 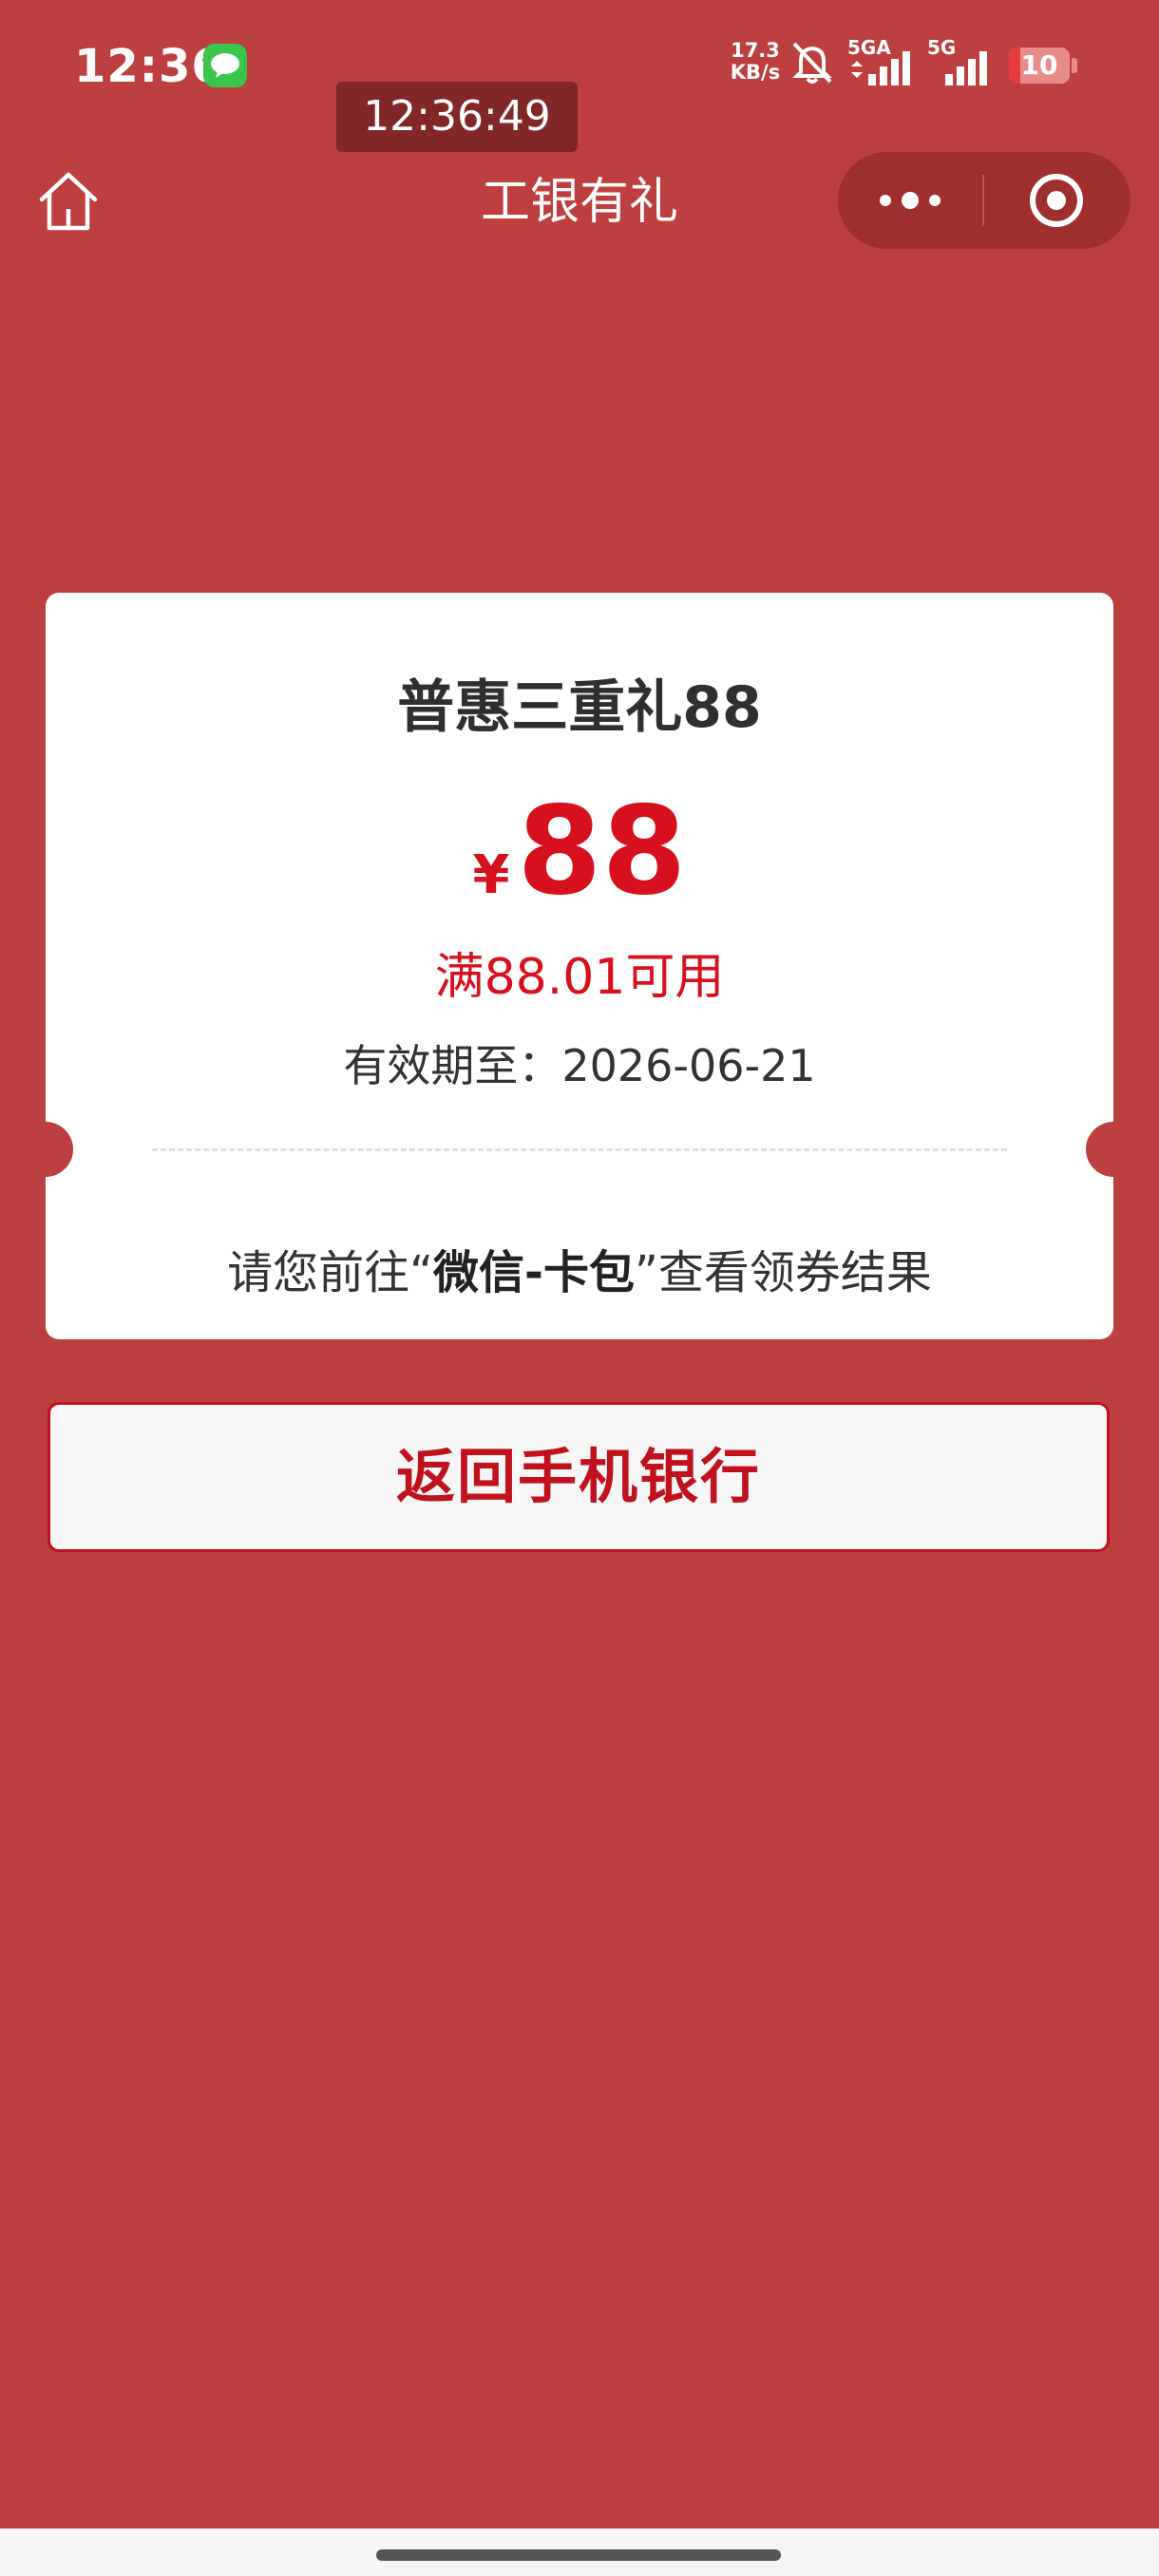 What do you see at coordinates (688, 1065) in the screenshot?
I see `validity-date: 2026-06-21` at bounding box center [688, 1065].